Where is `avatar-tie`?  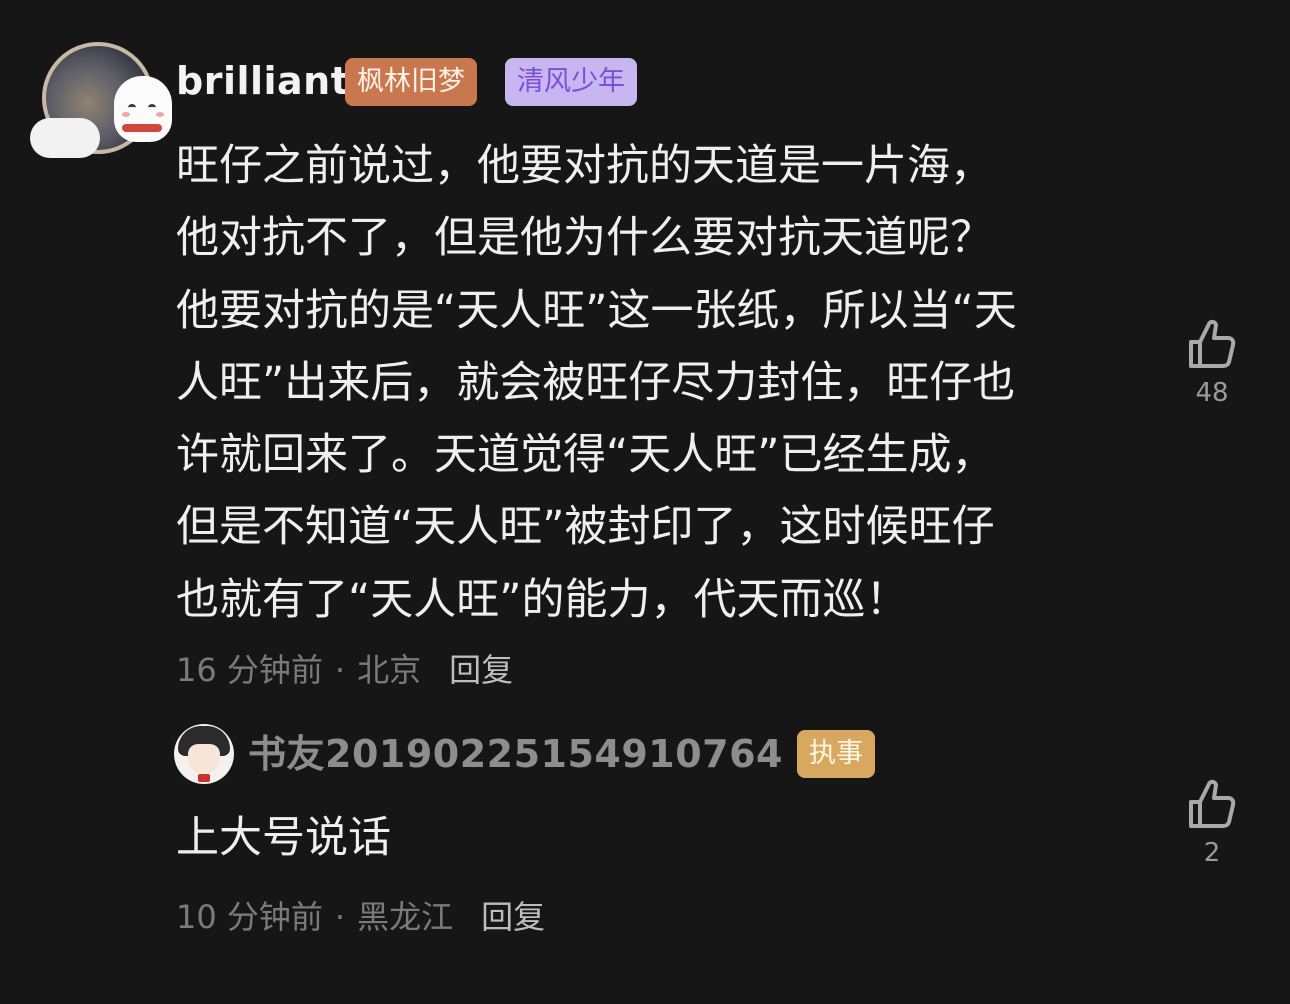
avatar-tie is located at coordinates (204, 778).